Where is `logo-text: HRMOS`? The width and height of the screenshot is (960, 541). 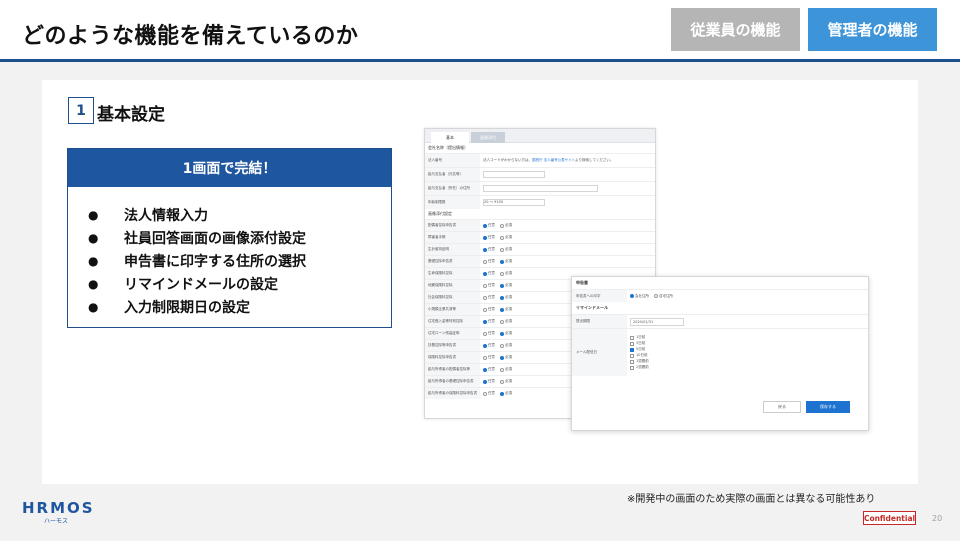
logo-text: HRMOS is located at coordinates (58, 508).